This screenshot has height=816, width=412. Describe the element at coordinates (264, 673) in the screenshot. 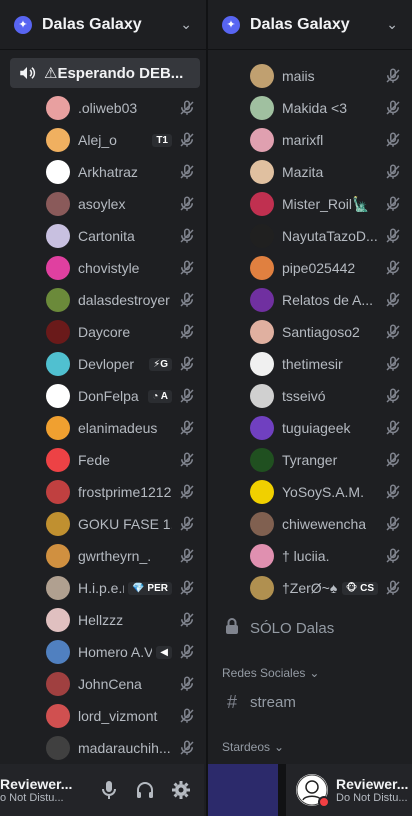

I see `category-label: Redes Sociales` at that location.